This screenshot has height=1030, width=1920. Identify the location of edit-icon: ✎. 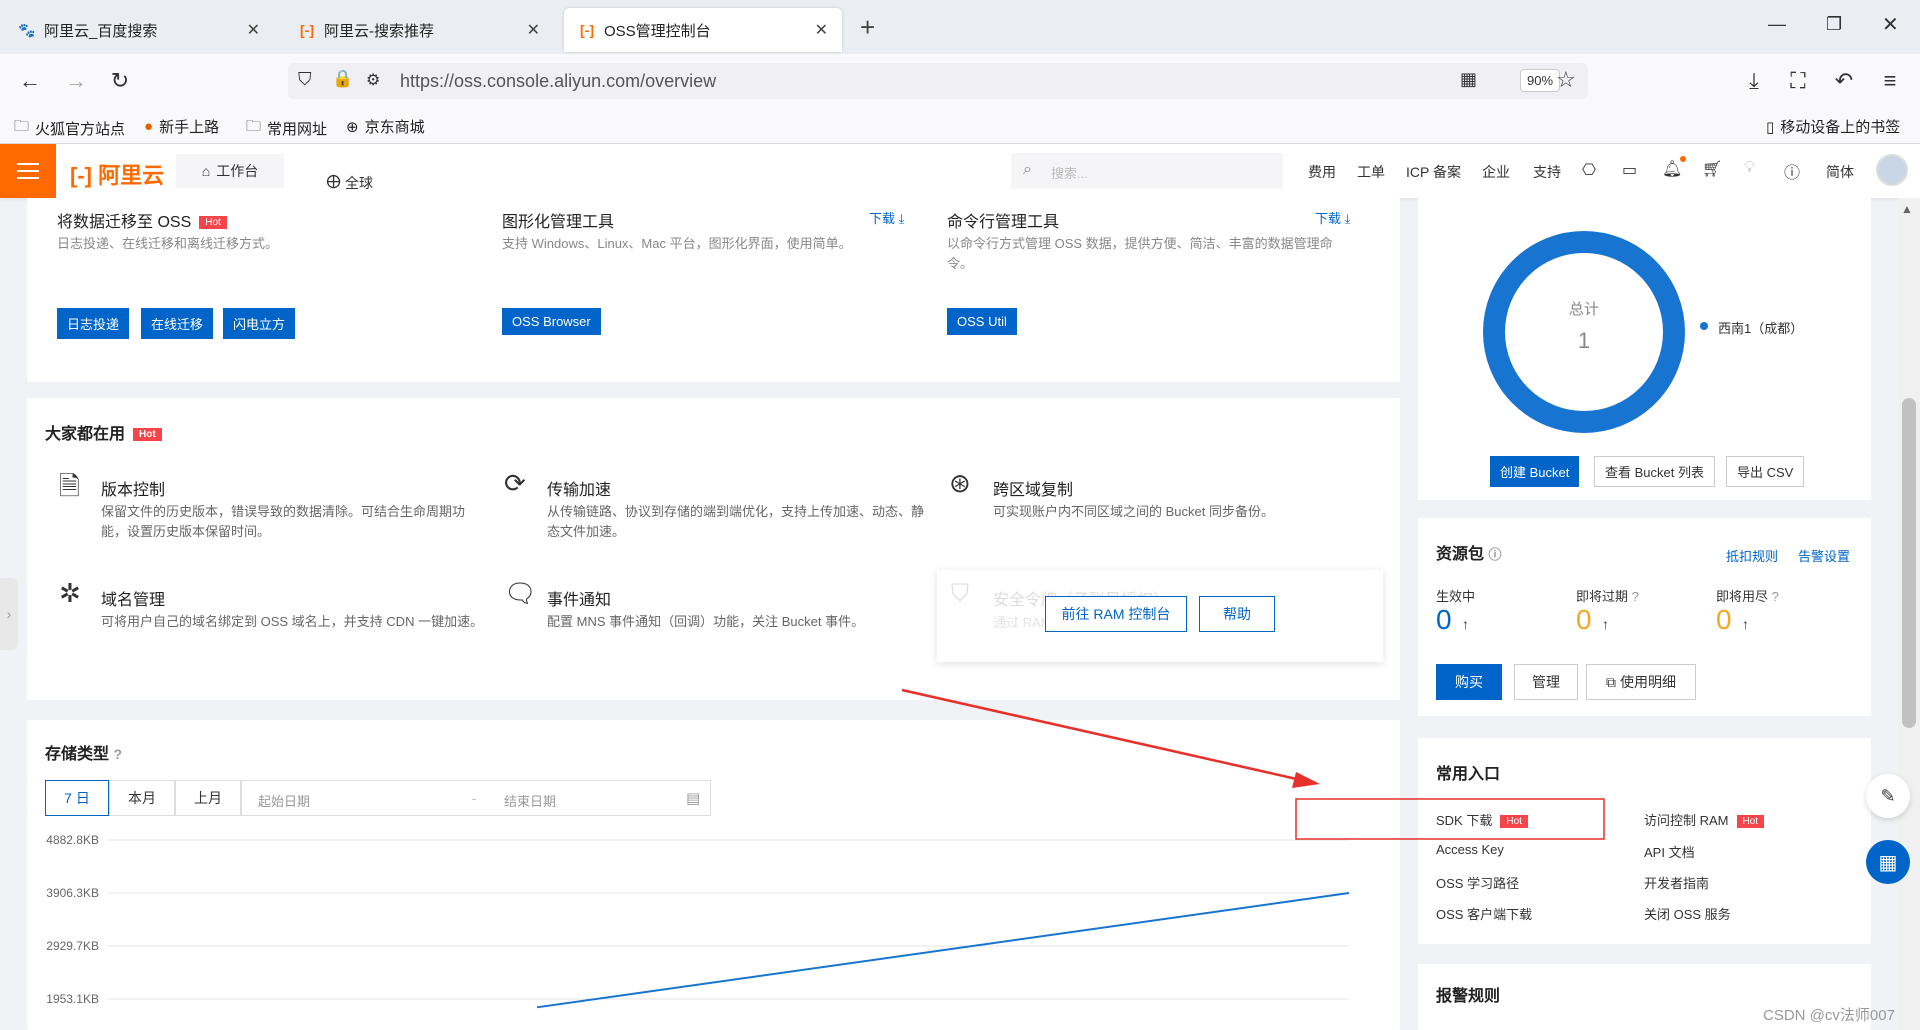
(1888, 796).